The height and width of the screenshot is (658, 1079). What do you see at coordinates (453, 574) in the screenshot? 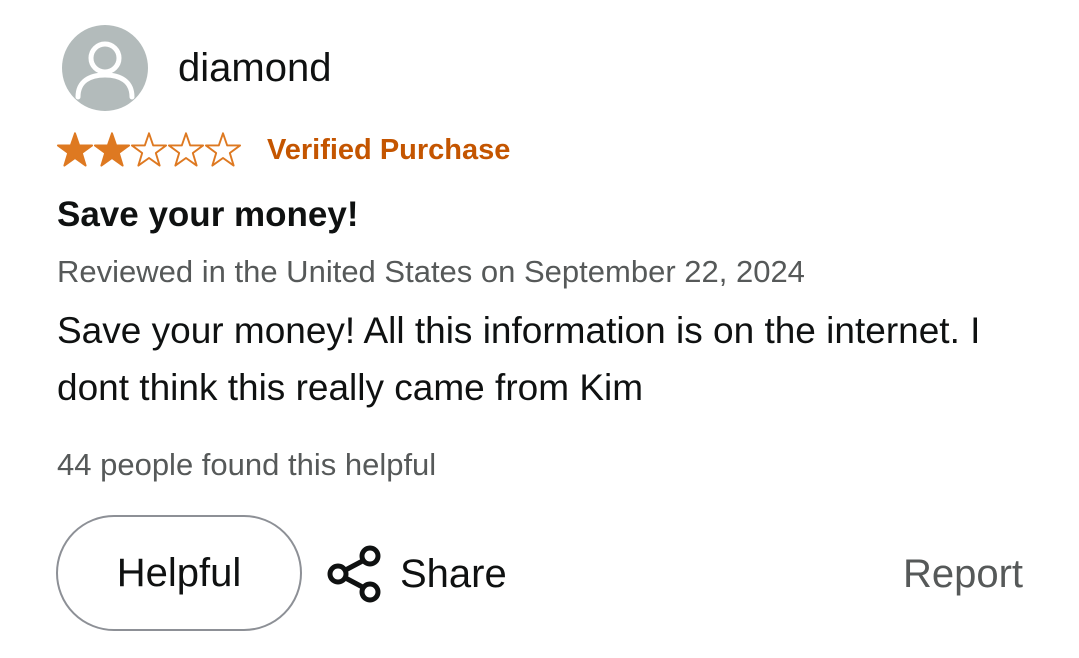
I see `share-label: Share` at bounding box center [453, 574].